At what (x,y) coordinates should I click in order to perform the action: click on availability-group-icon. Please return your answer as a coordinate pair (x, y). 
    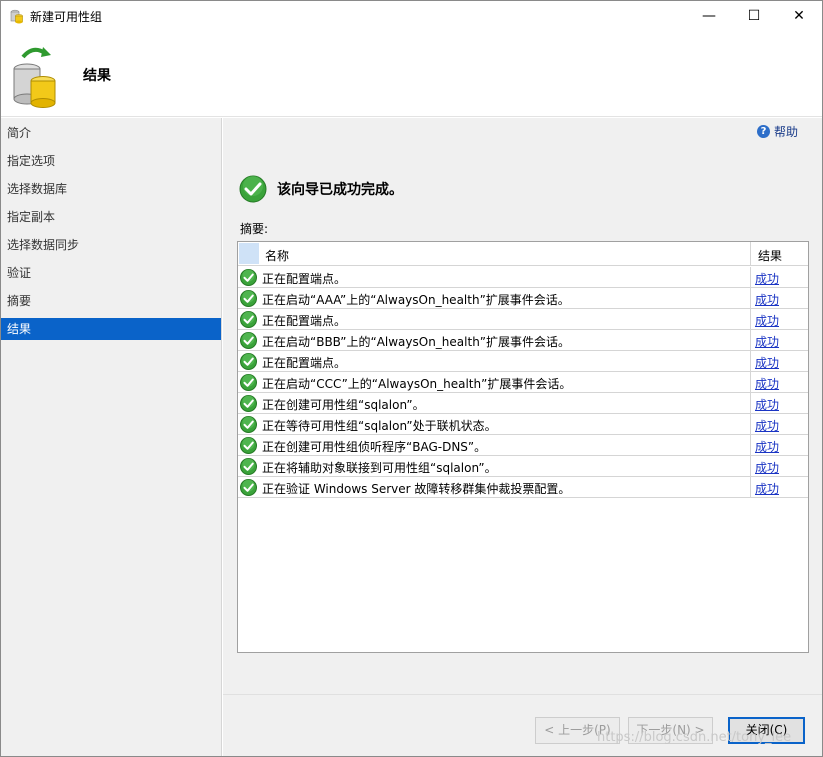
    Looking at the image, I should click on (37, 76).